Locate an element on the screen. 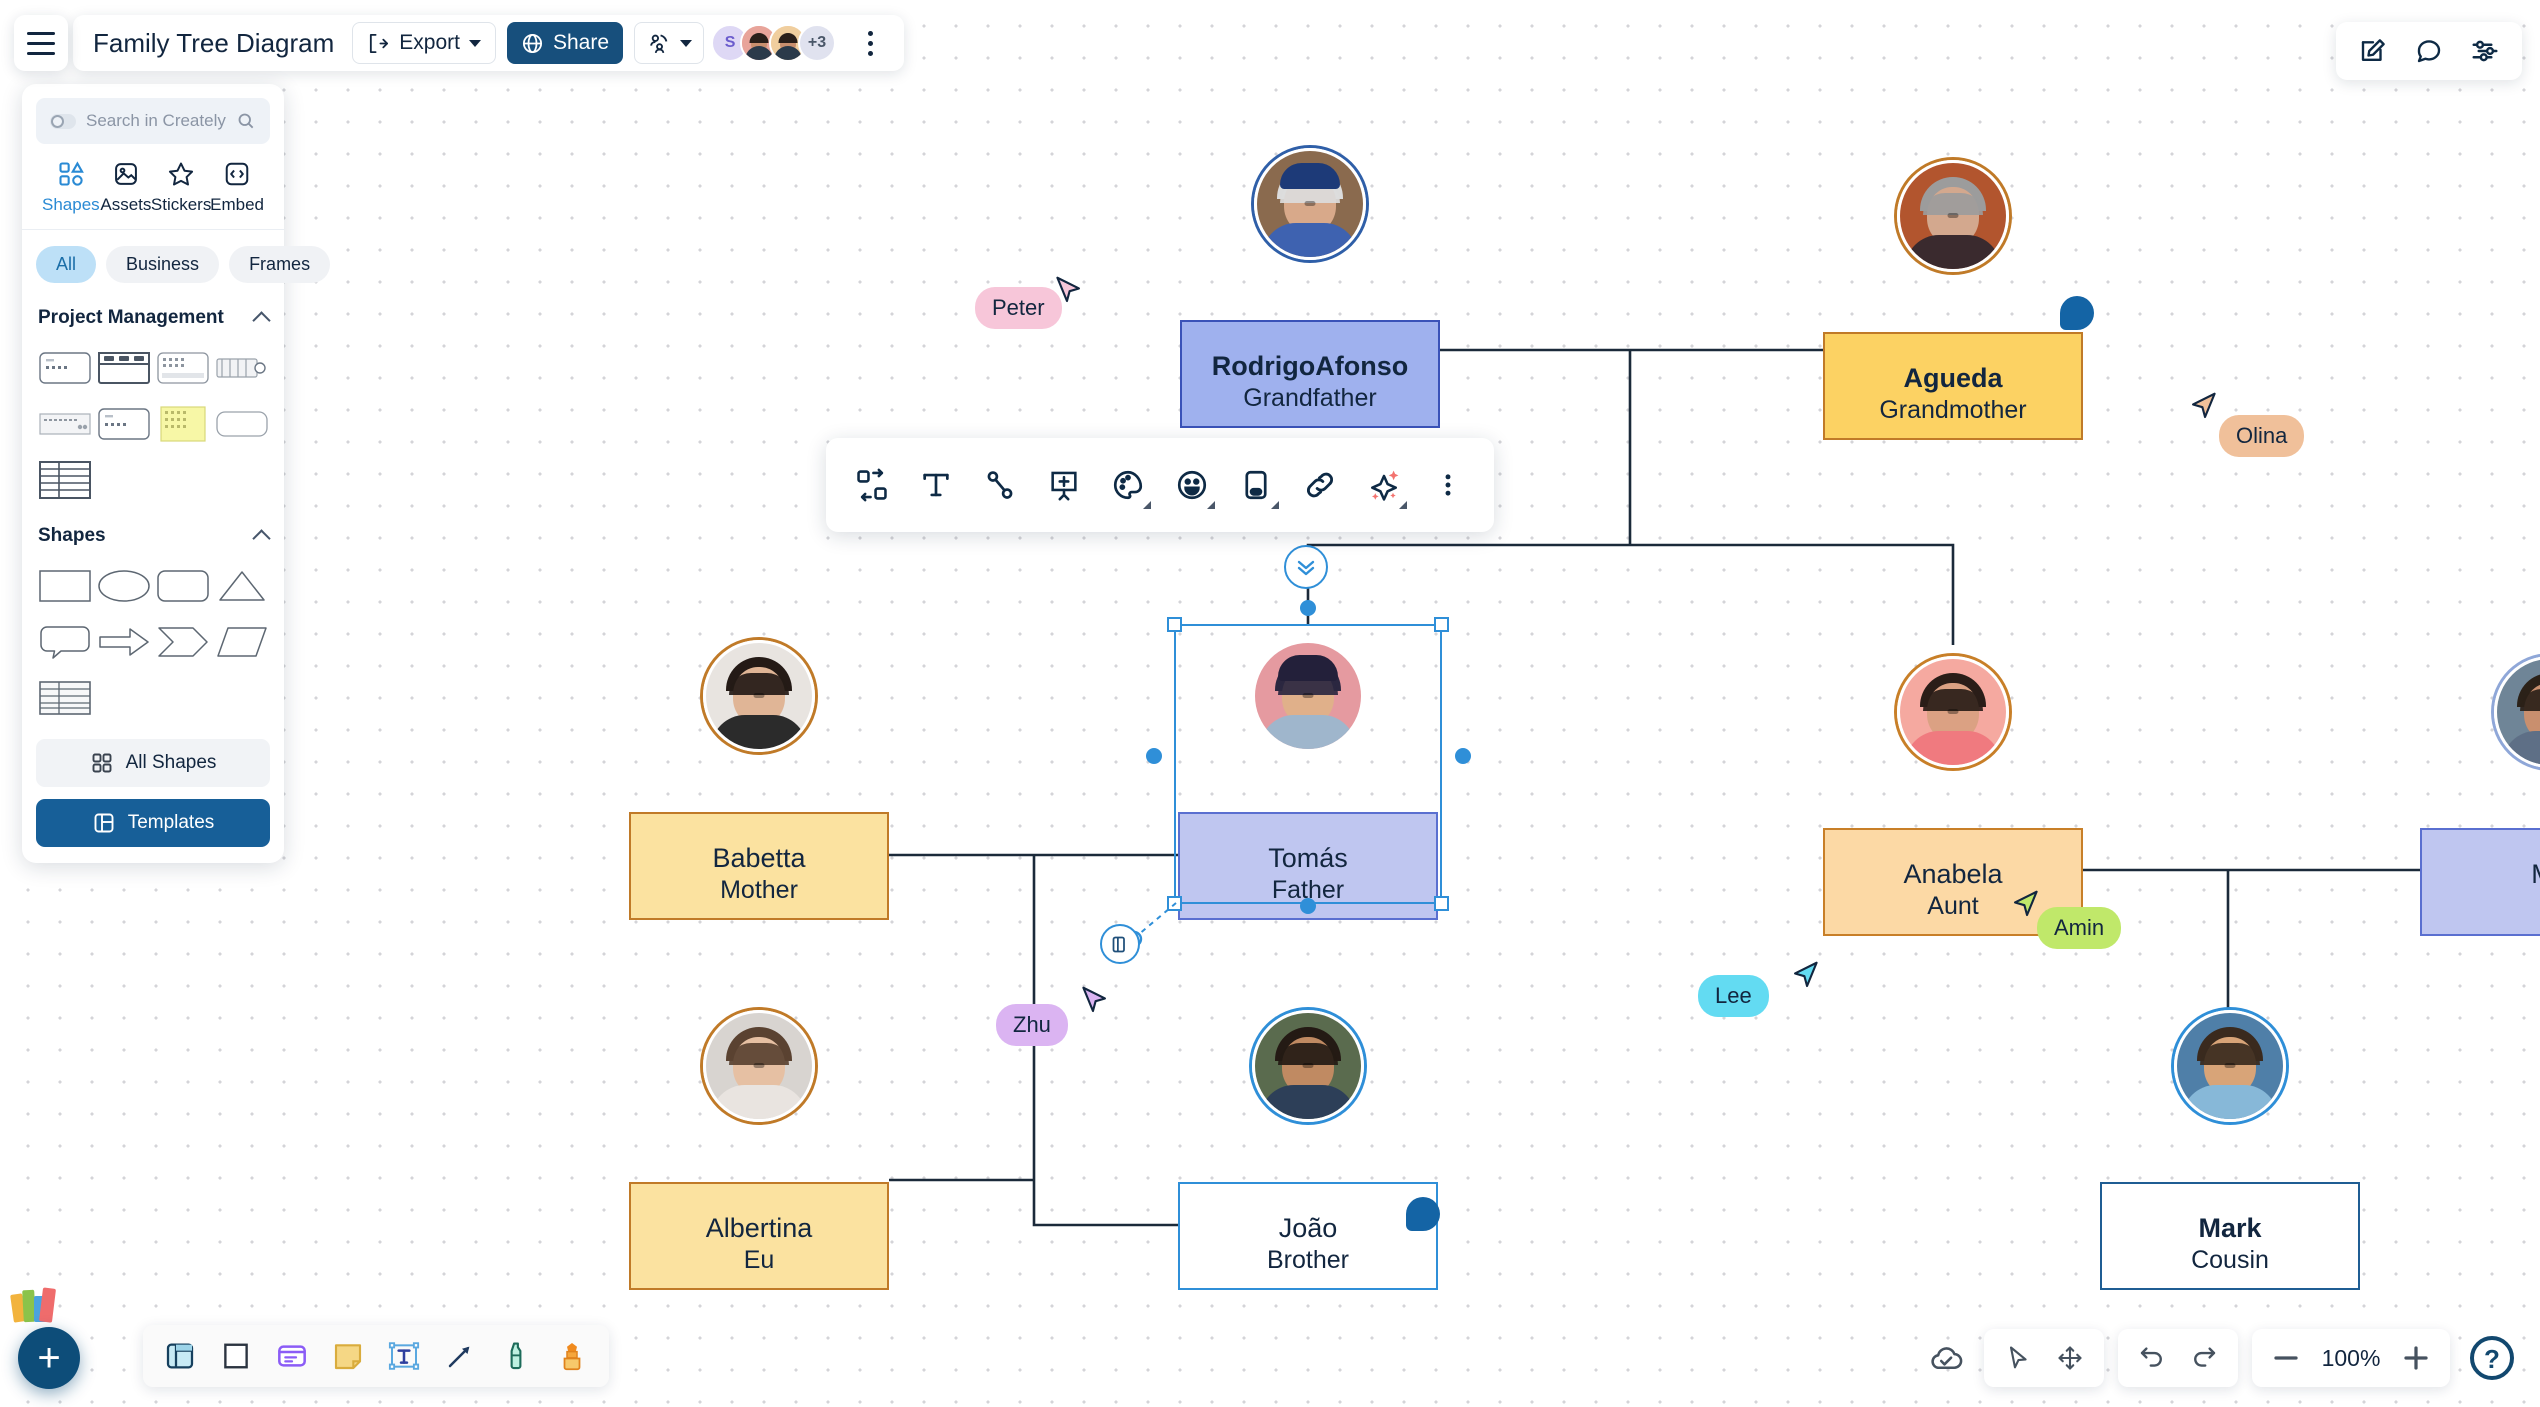 The height and width of the screenshot is (1407, 2540). node-box: Agueda Grandmother is located at coordinates (1953, 386).